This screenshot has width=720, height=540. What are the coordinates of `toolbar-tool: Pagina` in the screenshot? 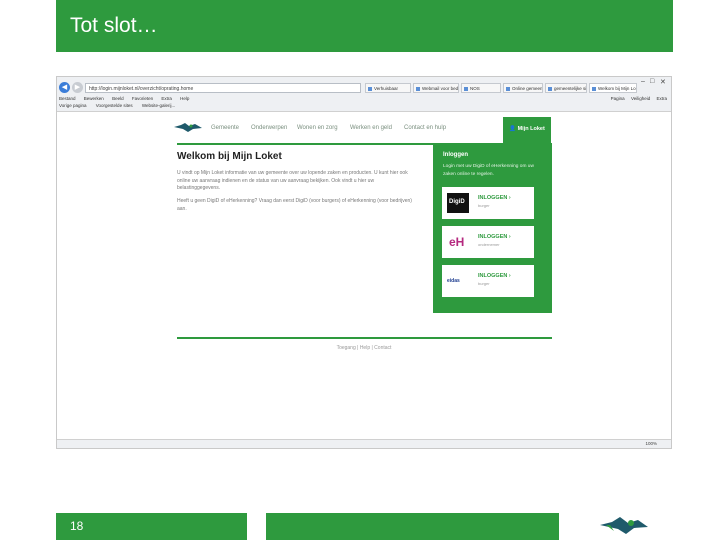 It's located at (618, 98).